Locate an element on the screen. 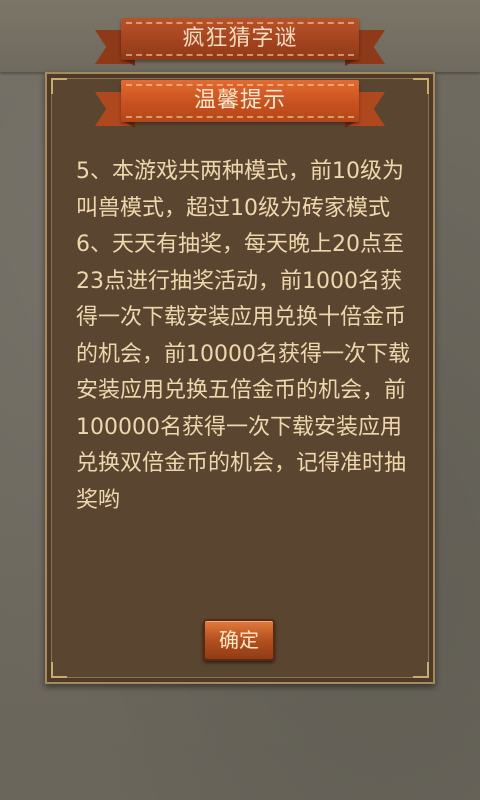  tip-paragraph-mode: 5、本游戏共两种模式，前10级为叫兽模式，超过10级为砖家模式 is located at coordinates (240, 190).